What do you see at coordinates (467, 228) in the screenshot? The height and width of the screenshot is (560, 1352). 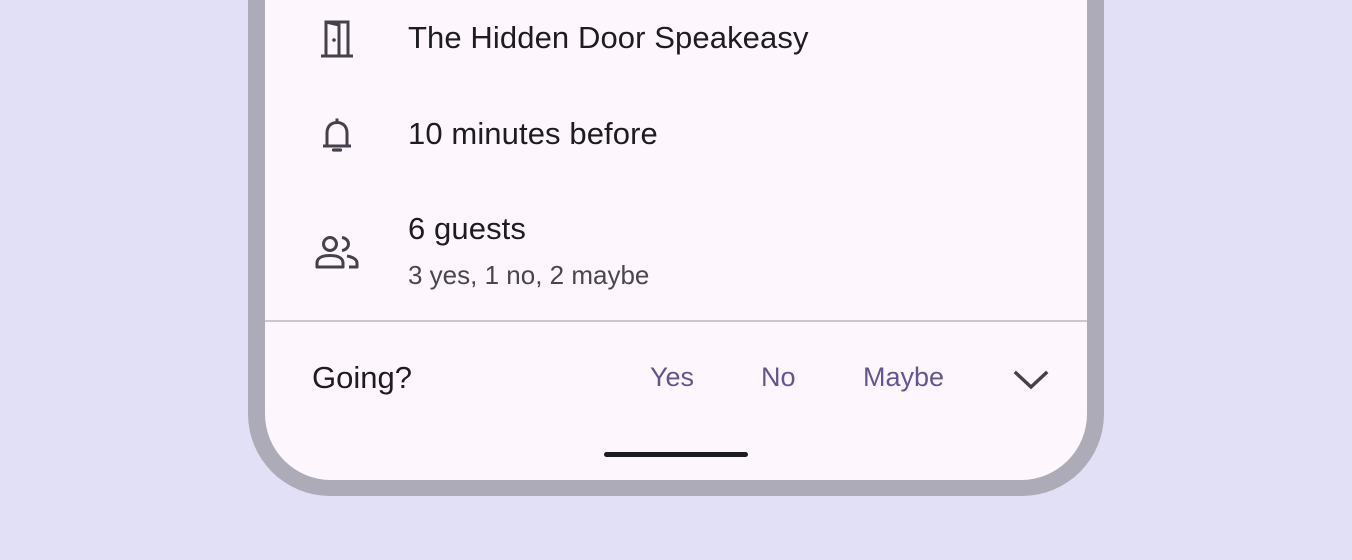 I see `guest-count: 6 guests` at bounding box center [467, 228].